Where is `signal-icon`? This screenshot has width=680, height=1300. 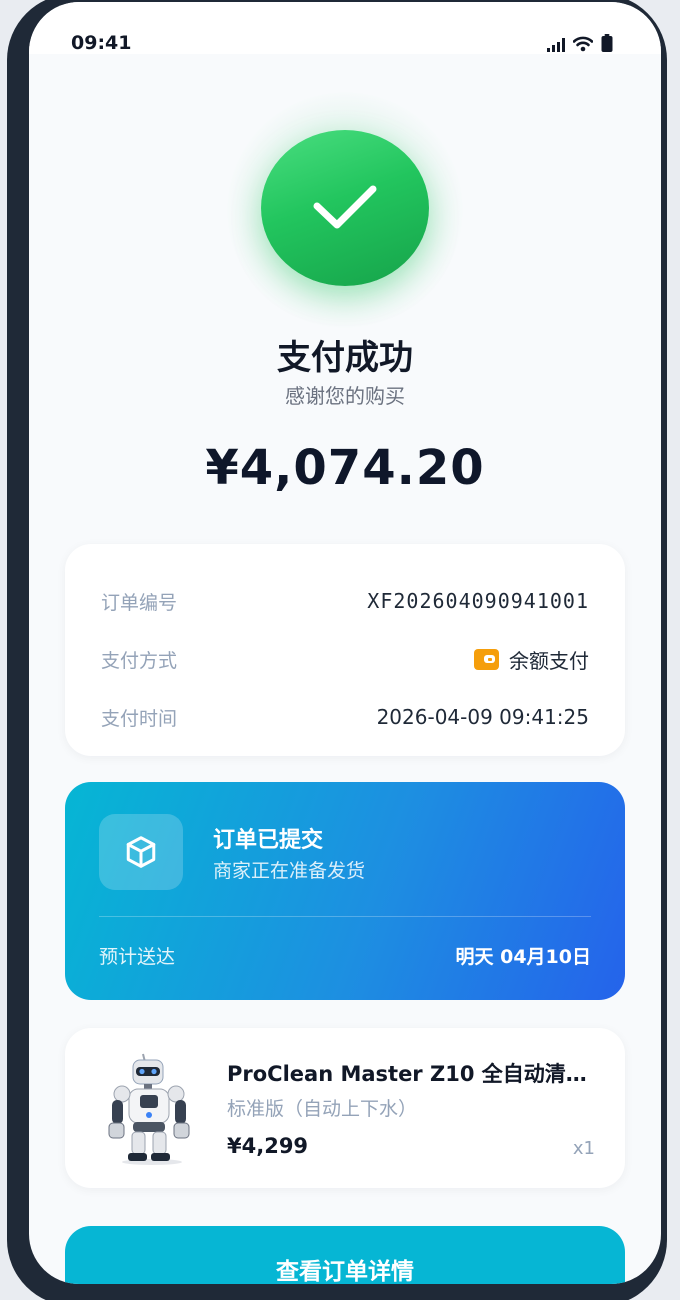 signal-icon is located at coordinates (556, 45).